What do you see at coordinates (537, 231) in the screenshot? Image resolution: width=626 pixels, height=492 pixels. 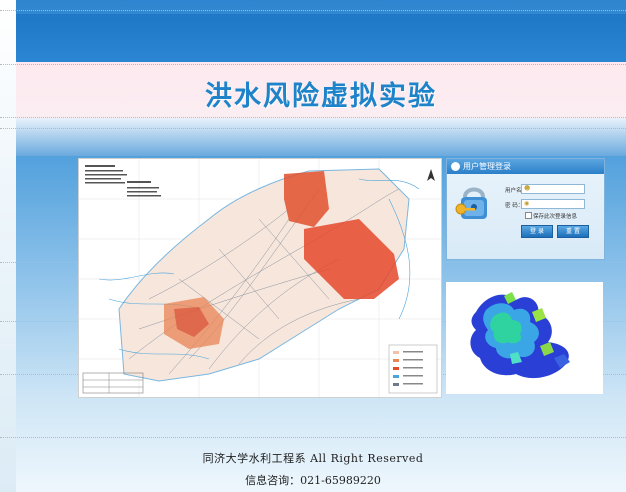 I see `login-button: 登 录` at bounding box center [537, 231].